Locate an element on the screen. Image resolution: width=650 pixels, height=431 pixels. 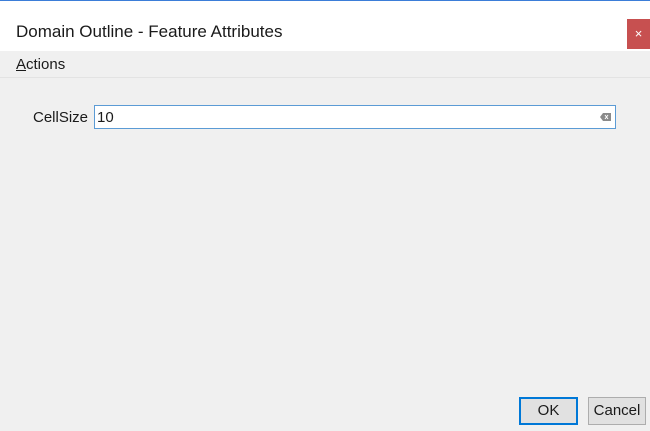
cellsize-label: CellSize is located at coordinates (61, 117).